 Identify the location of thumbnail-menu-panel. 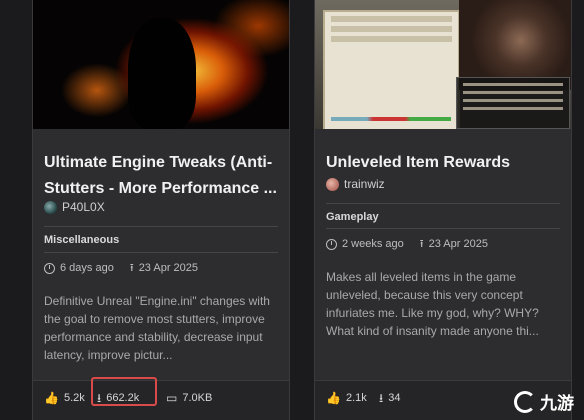
(391, 69).